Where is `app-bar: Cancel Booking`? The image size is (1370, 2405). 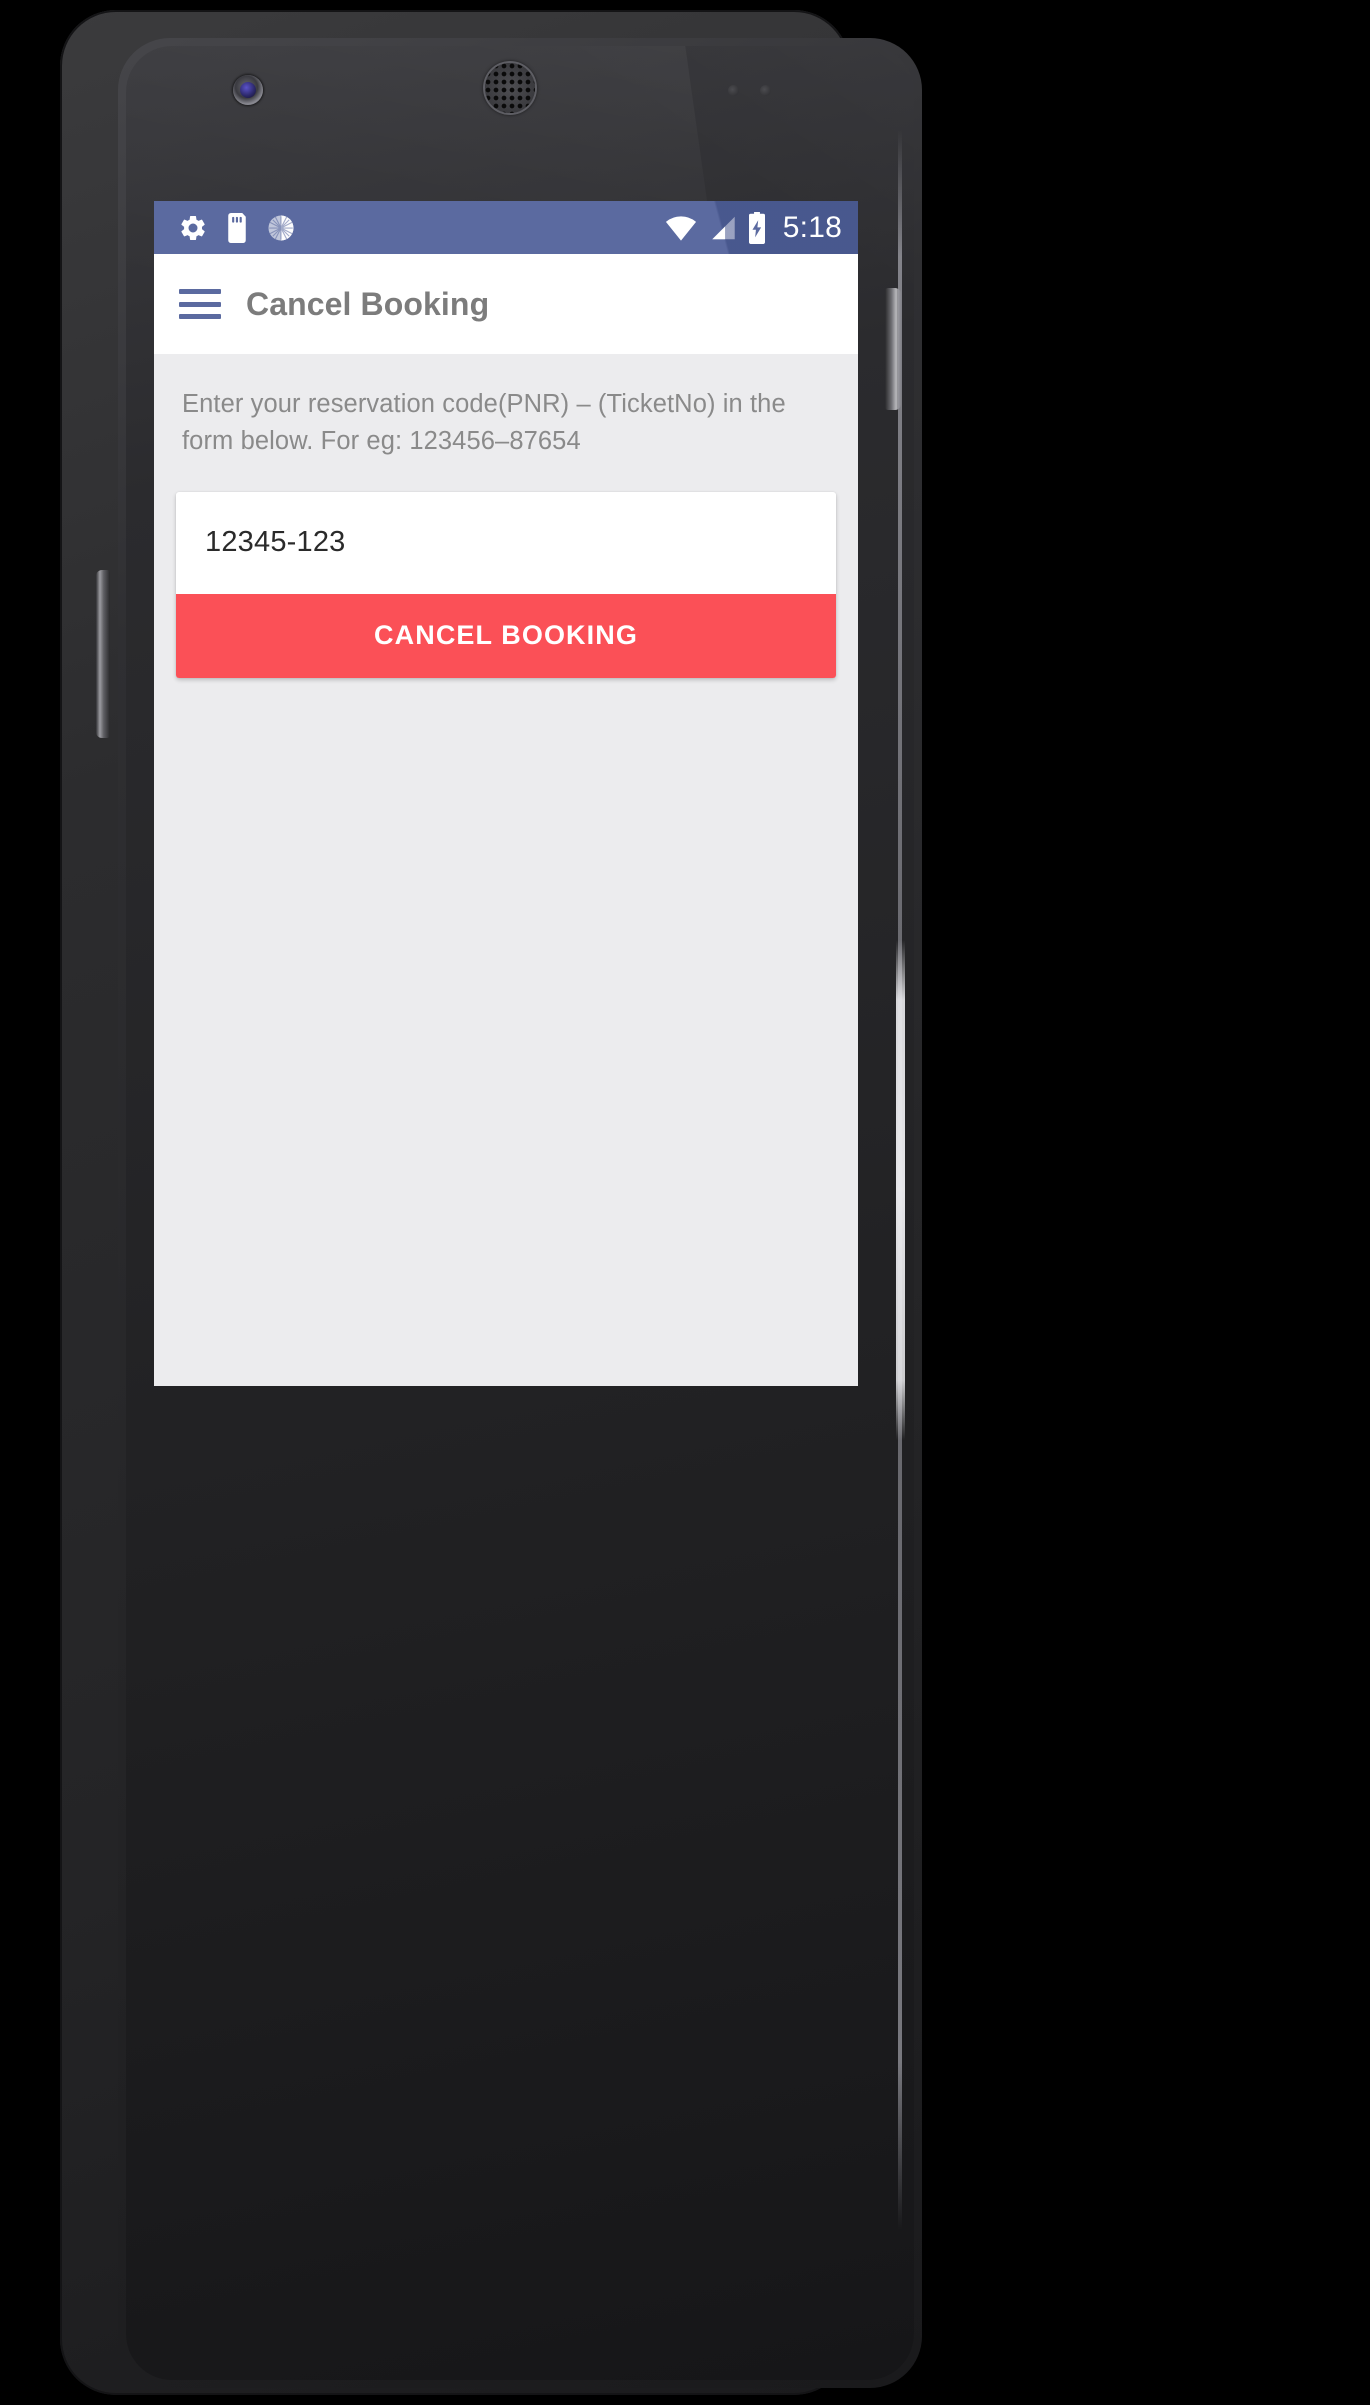
app-bar: Cancel Booking is located at coordinates (506, 304).